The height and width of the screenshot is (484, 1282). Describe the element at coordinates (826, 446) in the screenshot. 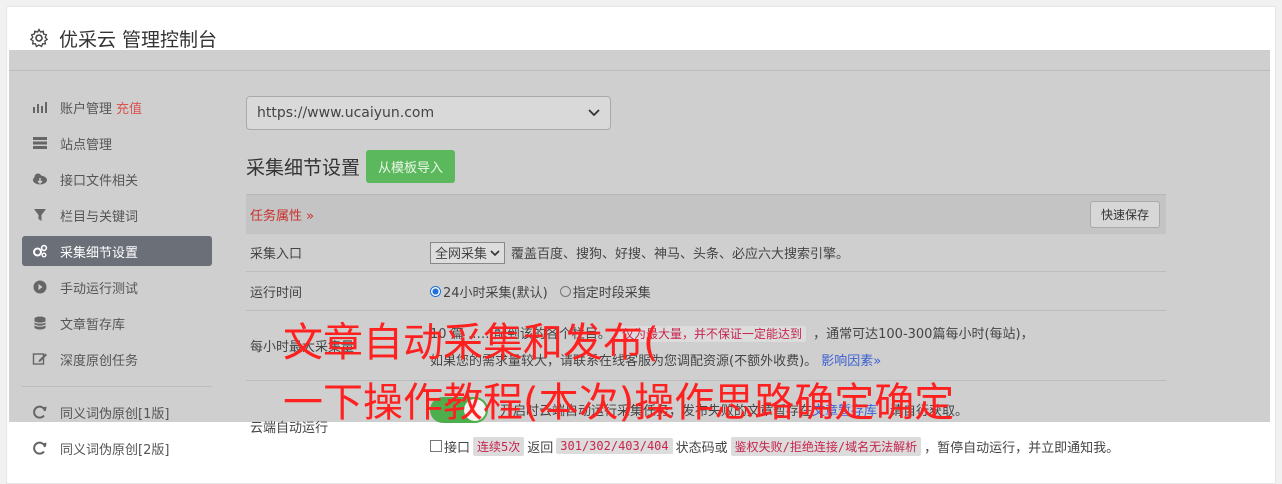

I see `tag-auth-failure: 鉴权失败/拒绝连接/域名无法解析` at that location.